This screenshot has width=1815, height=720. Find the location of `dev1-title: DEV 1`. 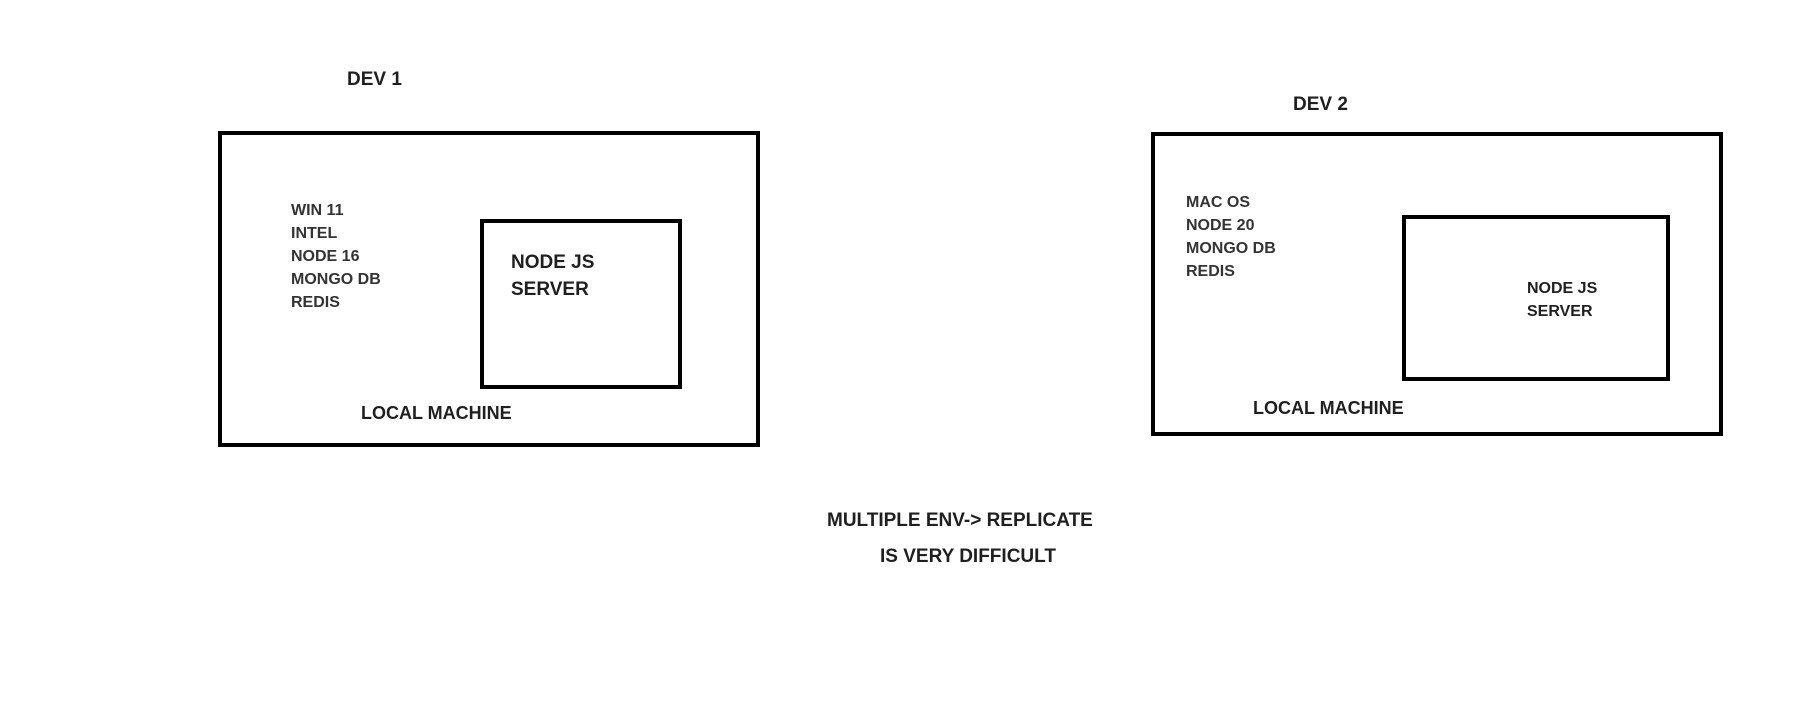

dev1-title: DEV 1 is located at coordinates (374, 79).